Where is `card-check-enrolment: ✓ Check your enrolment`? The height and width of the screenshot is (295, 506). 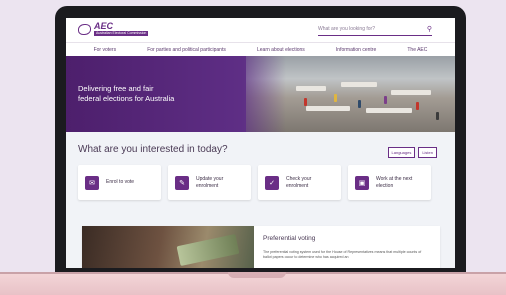
card-check-enrolment: ✓ Check your enrolment is located at coordinates (299, 182).